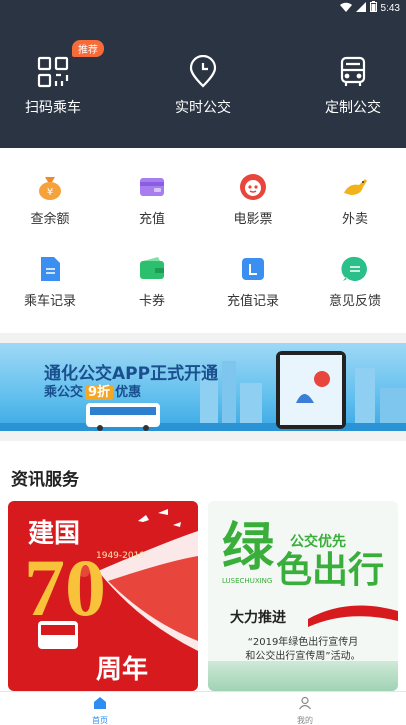  Describe the element at coordinates (203, 708) in the screenshot. I see `bottom-tab-bar: 首页 我的` at that location.